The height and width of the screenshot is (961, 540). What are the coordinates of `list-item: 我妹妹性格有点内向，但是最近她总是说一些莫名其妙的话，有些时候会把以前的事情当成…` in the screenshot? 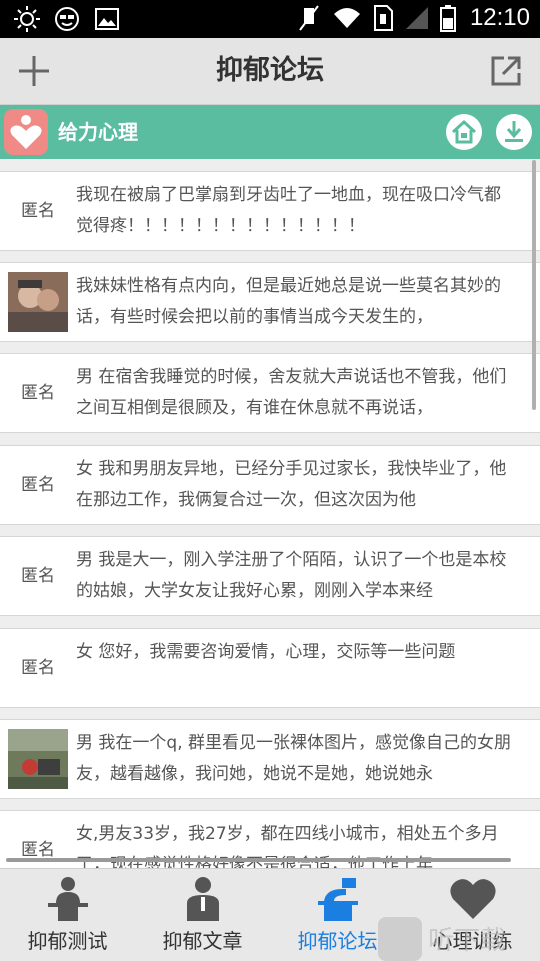 It's located at (270, 302).